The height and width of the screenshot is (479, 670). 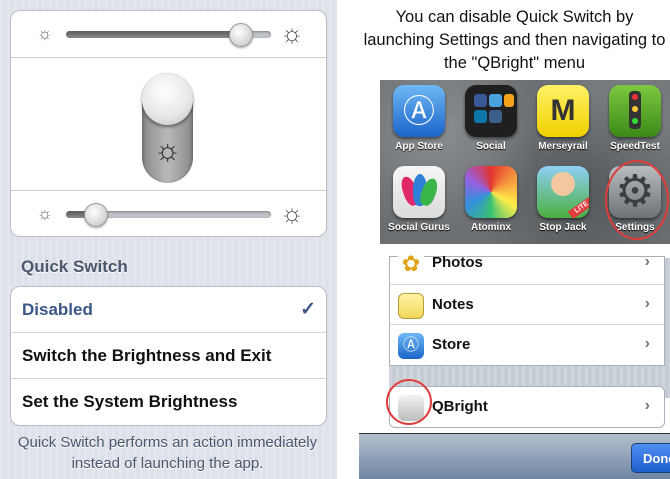 What do you see at coordinates (563, 184) in the screenshot?
I see `character-face-icon` at bounding box center [563, 184].